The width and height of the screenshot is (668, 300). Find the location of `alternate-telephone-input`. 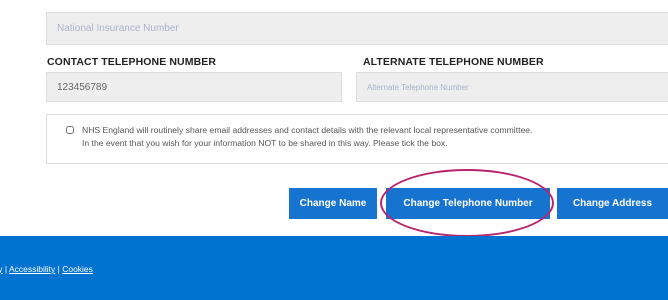

alternate-telephone-input is located at coordinates (512, 87).